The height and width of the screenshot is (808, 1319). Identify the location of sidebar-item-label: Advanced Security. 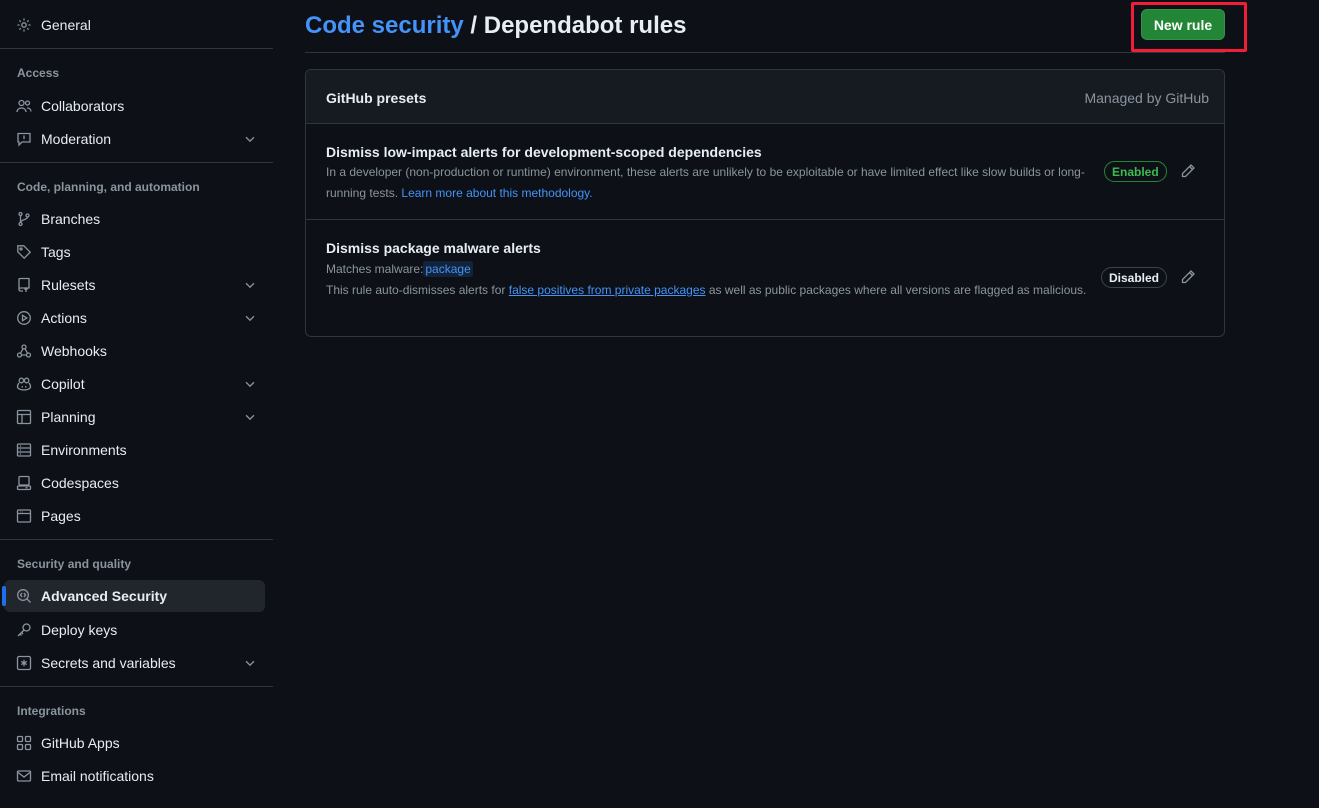
(104, 596).